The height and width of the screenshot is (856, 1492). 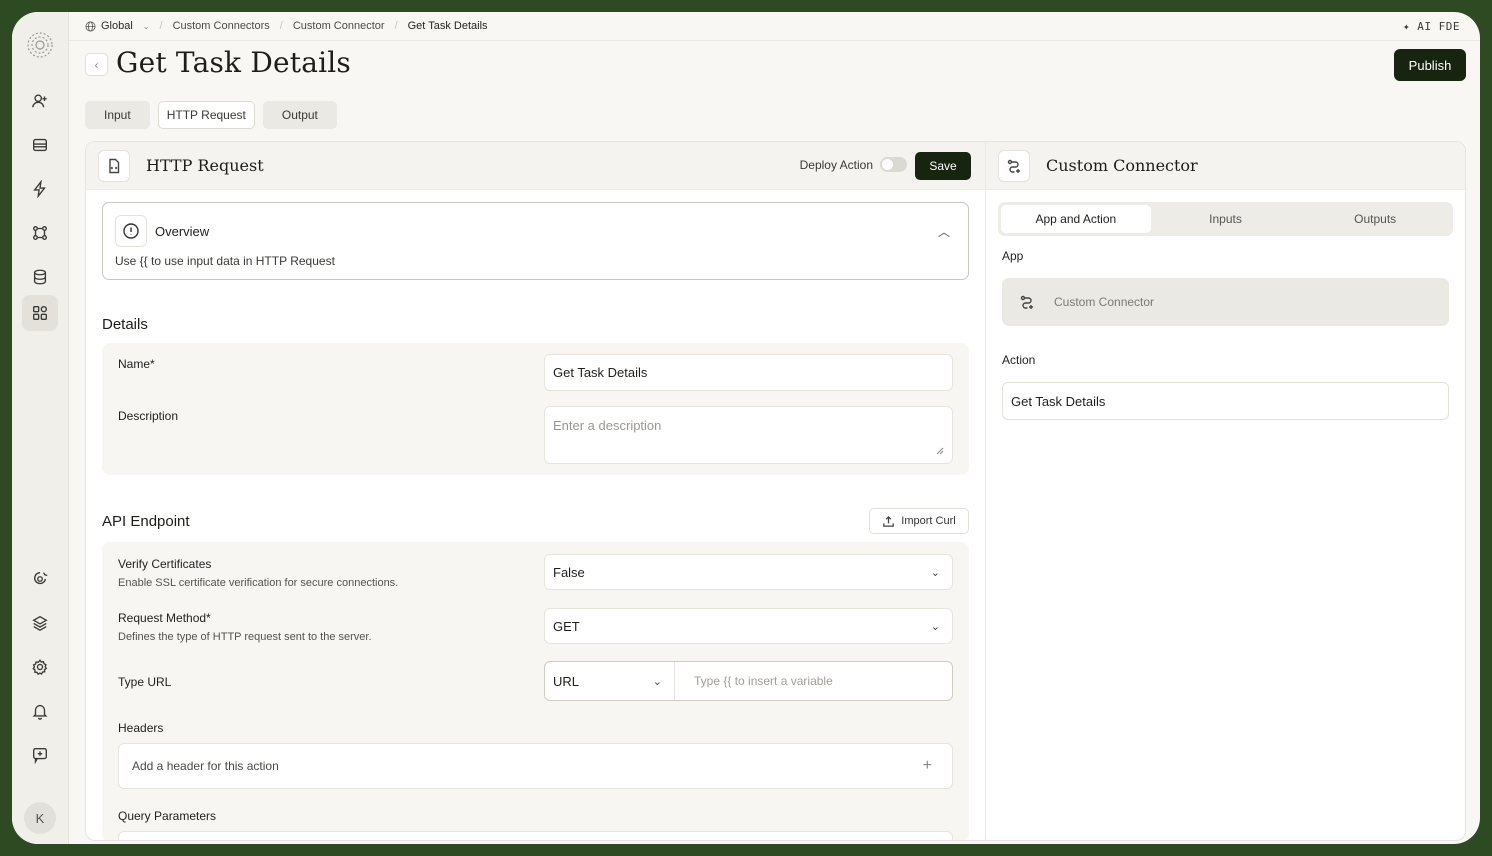 What do you see at coordinates (40, 667) in the screenshot?
I see `settings-icon` at bounding box center [40, 667].